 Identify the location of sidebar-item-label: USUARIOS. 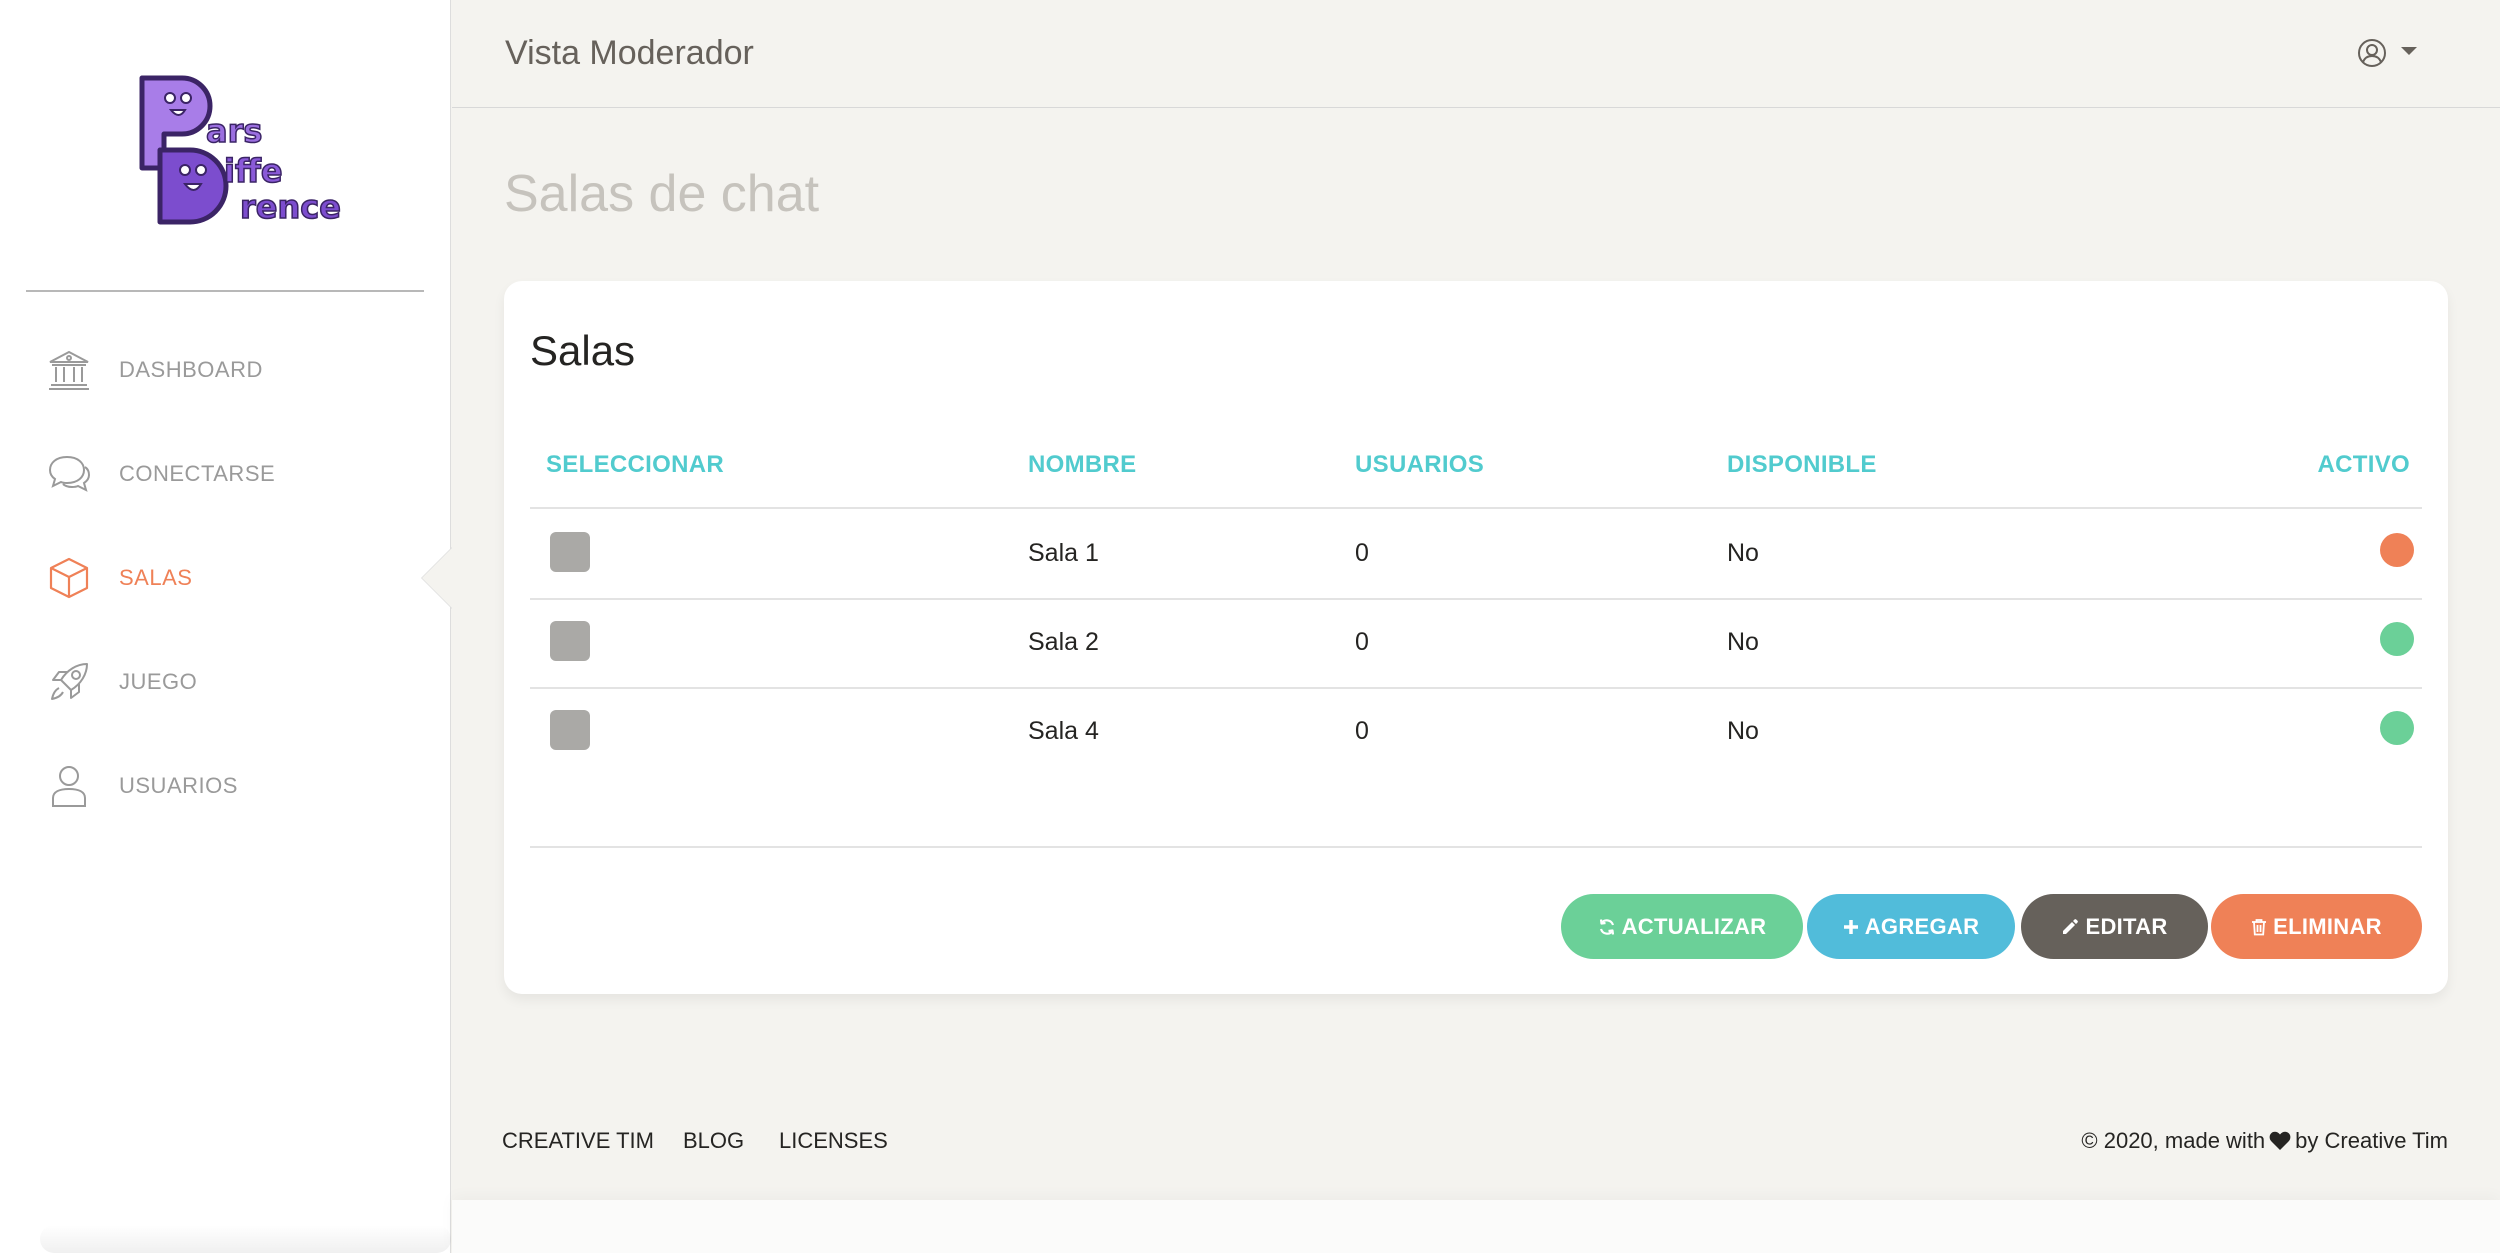
(178, 785).